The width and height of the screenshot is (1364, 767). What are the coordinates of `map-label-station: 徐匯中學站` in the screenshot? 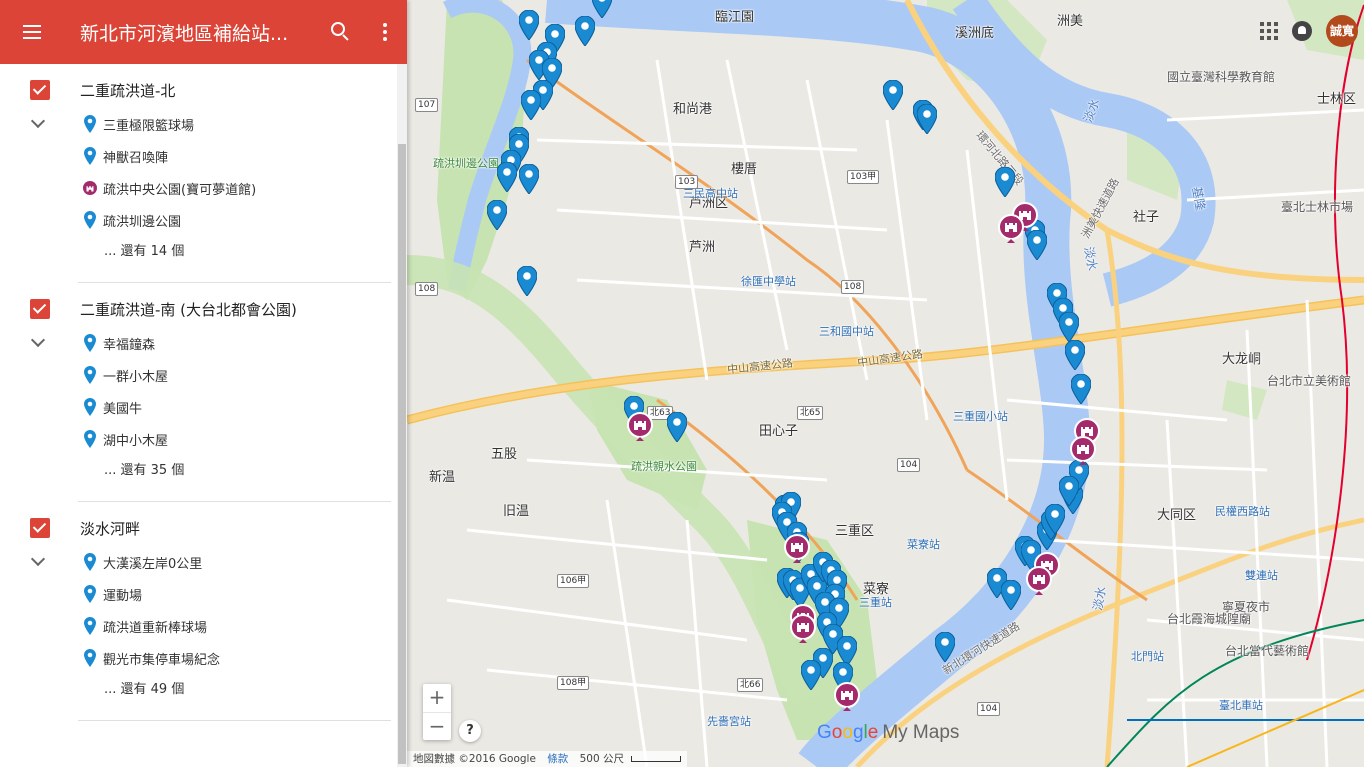 It's located at (768, 281).